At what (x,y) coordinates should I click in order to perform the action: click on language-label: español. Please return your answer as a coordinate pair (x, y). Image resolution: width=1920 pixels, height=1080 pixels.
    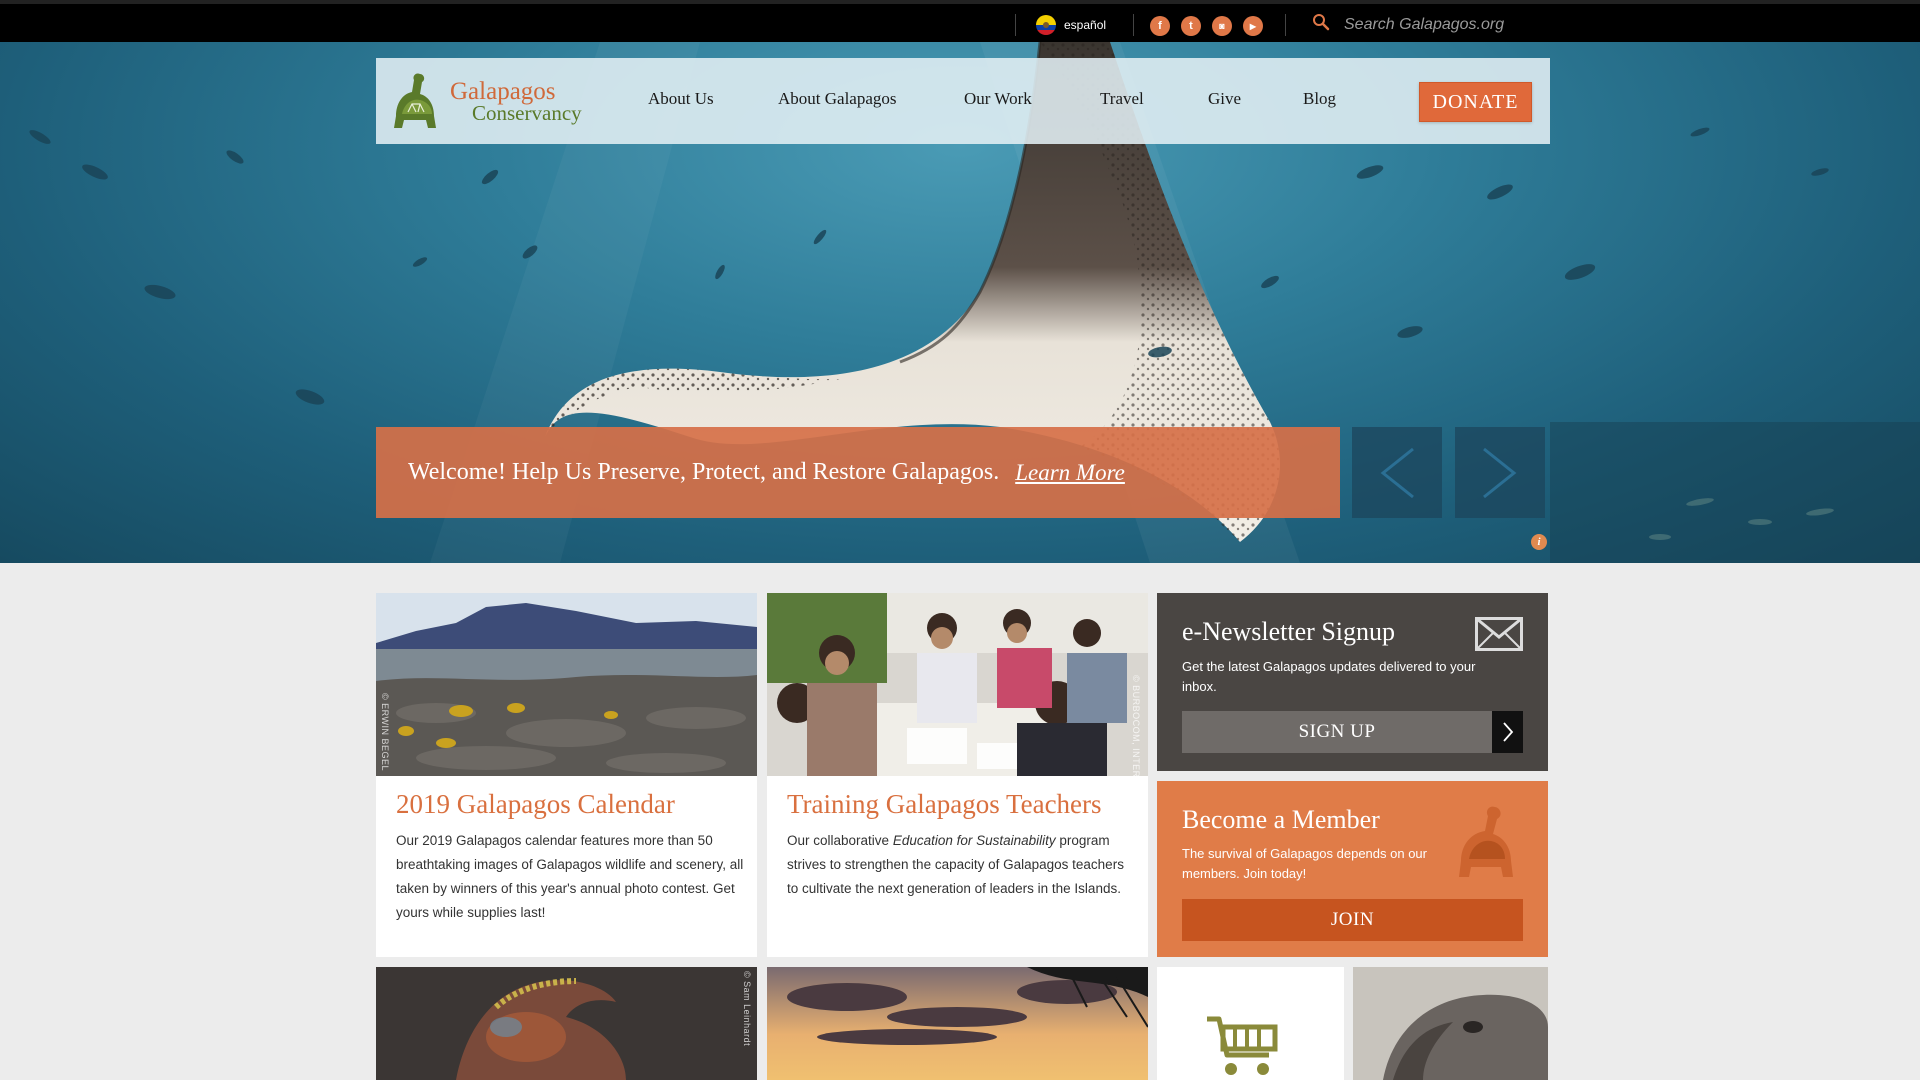
    Looking at the image, I should click on (1085, 25).